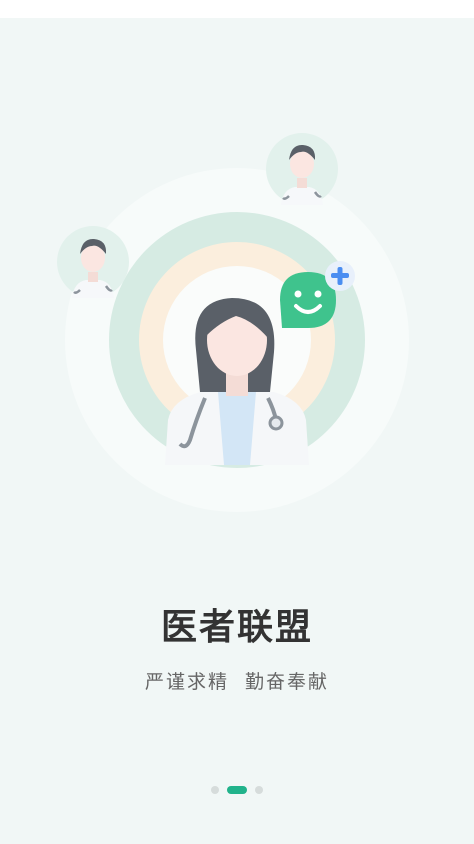  I want to click on onboarding-title: 医者联盟, so click(236, 627).